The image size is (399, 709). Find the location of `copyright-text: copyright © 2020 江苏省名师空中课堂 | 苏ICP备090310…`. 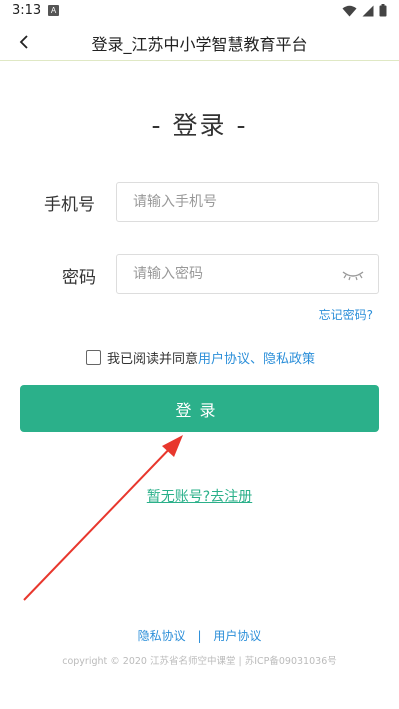

copyright-text: copyright © 2020 江苏省名师空中课堂 | 苏ICP备090310… is located at coordinates (199, 661).